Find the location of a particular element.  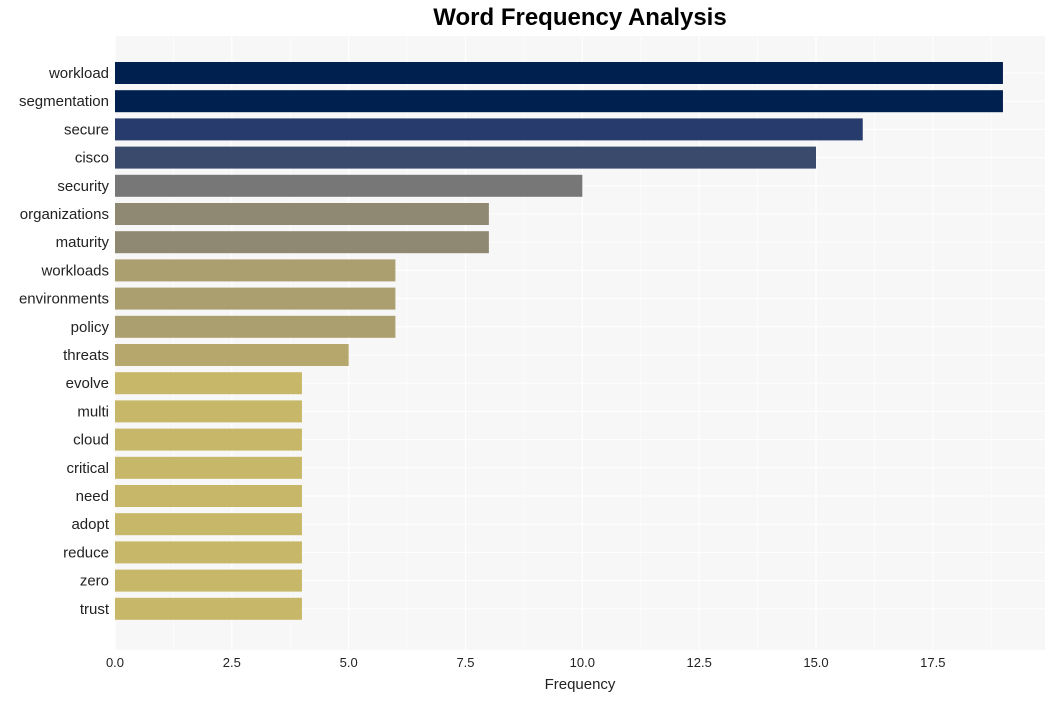

bar-zero is located at coordinates (208, 580).